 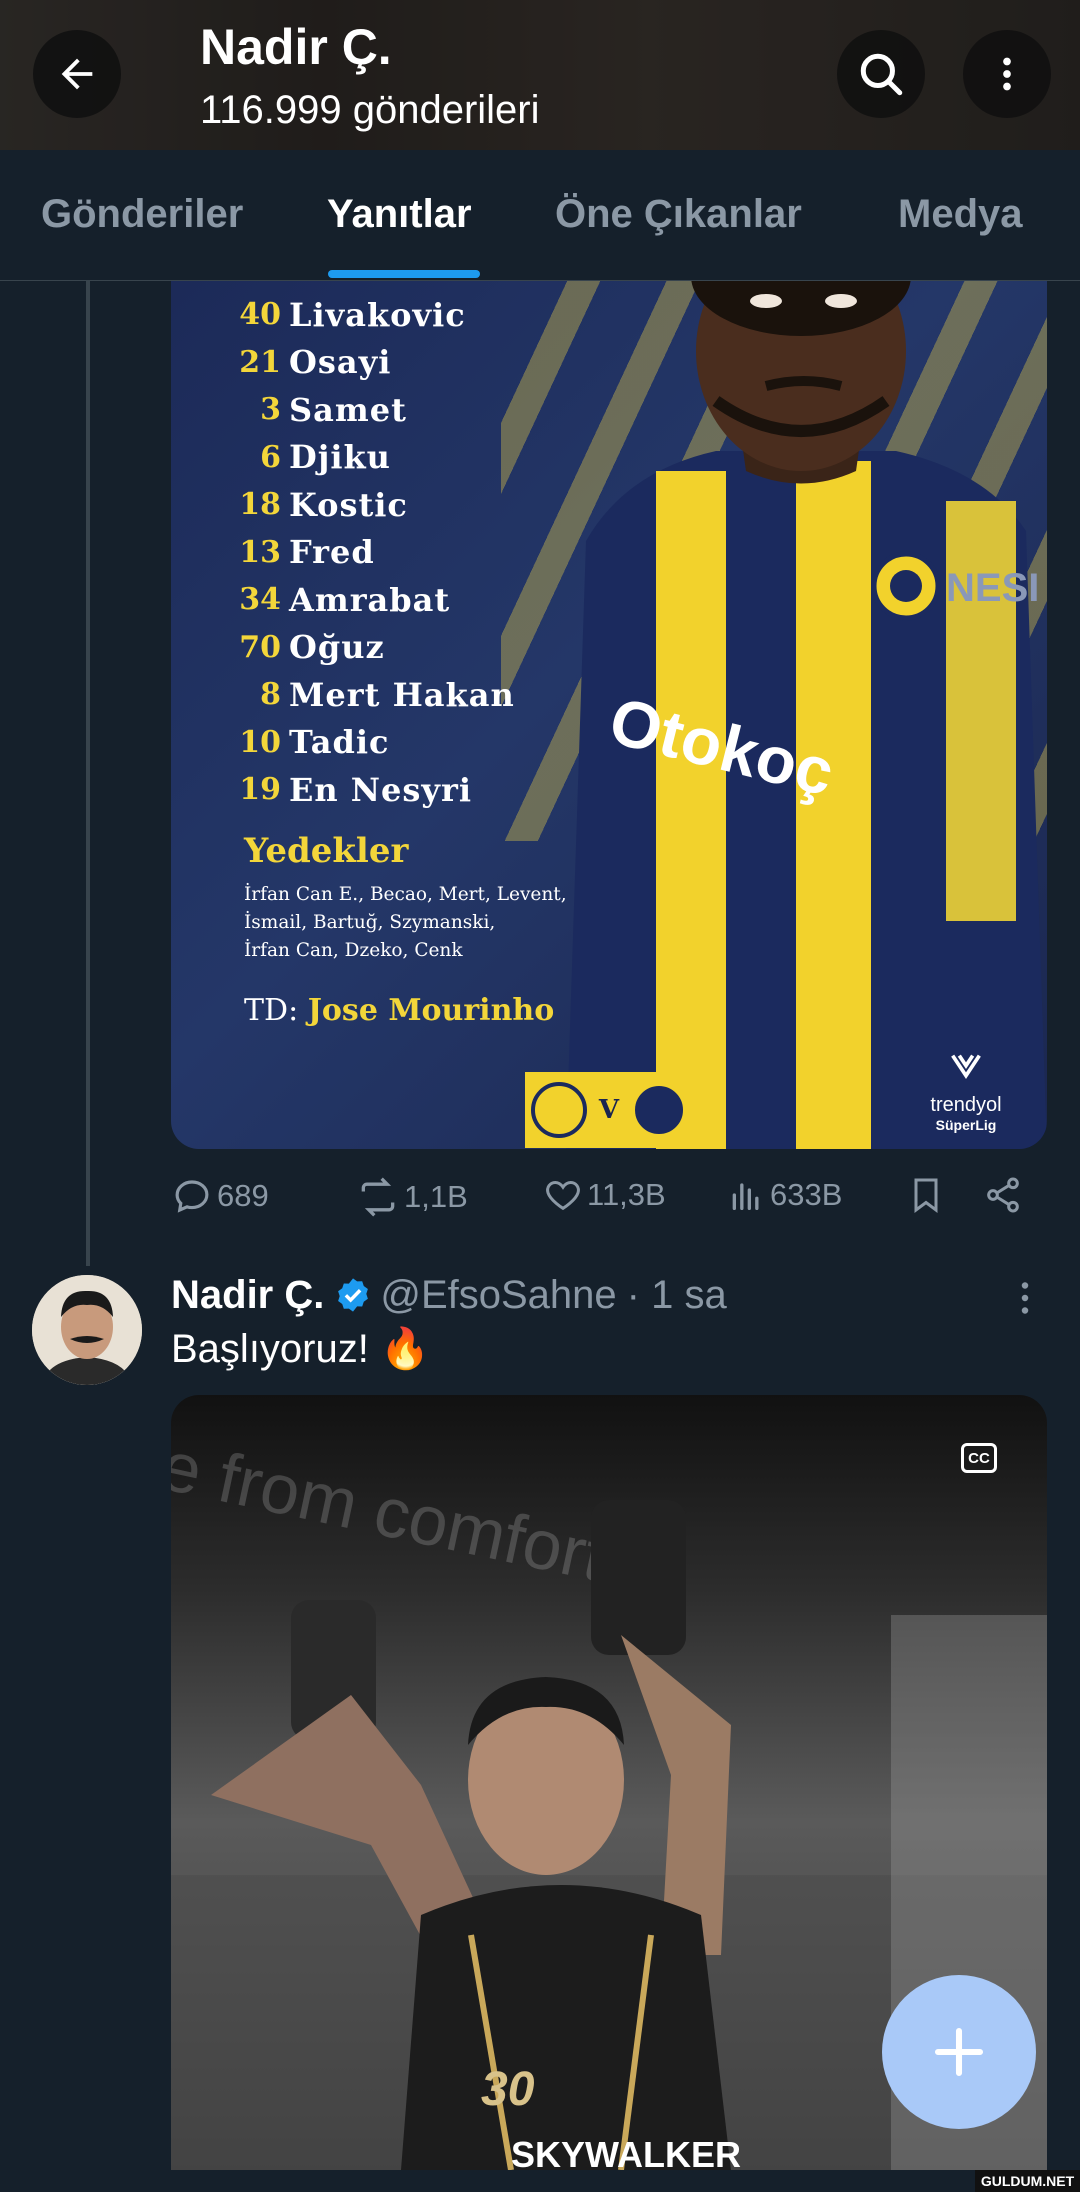 I want to click on player-row: 8 Mert Hakan, so click(x=387, y=694).